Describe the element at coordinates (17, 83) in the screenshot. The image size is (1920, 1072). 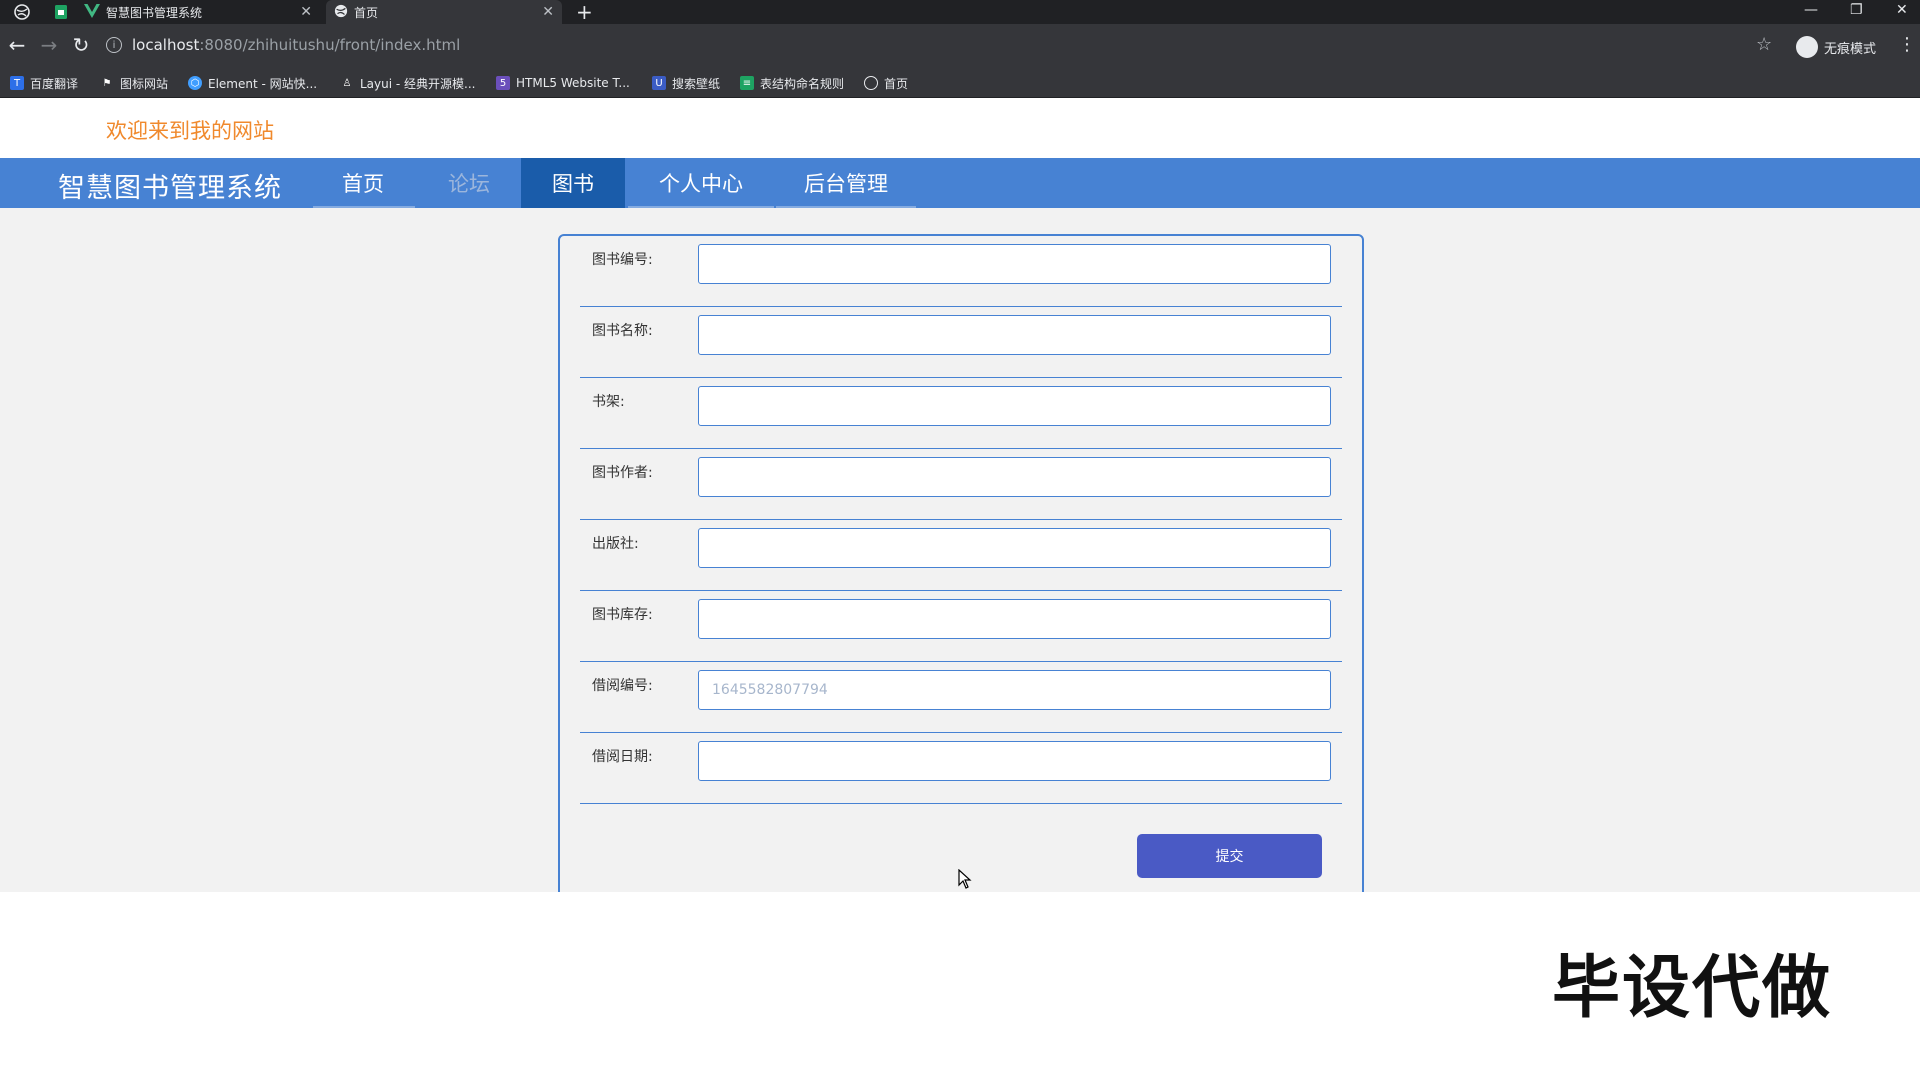
I see `baidu-translate-icon: T` at that location.